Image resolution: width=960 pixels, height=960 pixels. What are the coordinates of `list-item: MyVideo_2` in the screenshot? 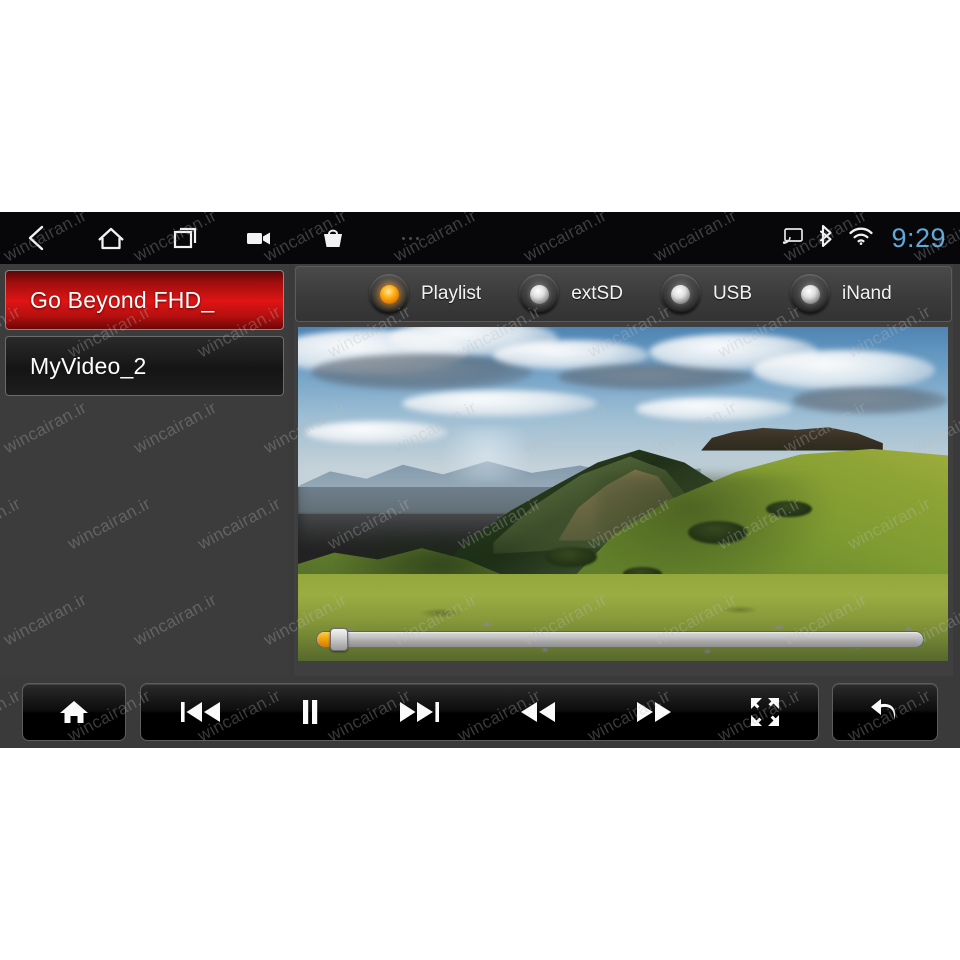 It's located at (144, 366).